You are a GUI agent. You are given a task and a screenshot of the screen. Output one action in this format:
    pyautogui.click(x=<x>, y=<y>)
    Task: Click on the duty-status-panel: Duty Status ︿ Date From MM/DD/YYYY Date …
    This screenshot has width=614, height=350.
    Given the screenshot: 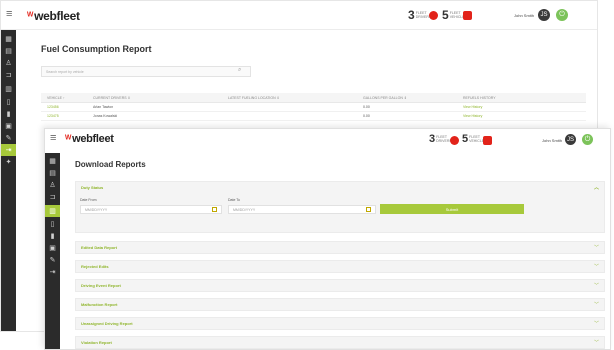 What is the action you would take?
    pyautogui.click(x=340, y=207)
    